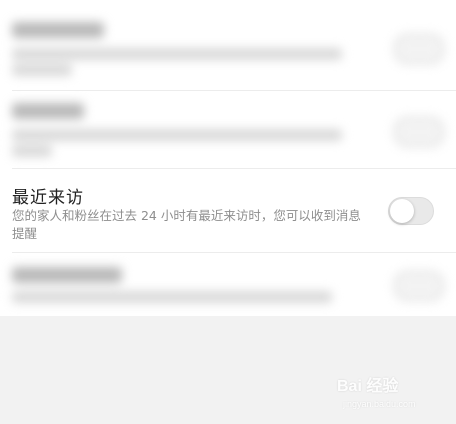 The width and height of the screenshot is (456, 424). What do you see at coordinates (48, 198) in the screenshot?
I see `recent-visit-title: 最近来访` at bounding box center [48, 198].